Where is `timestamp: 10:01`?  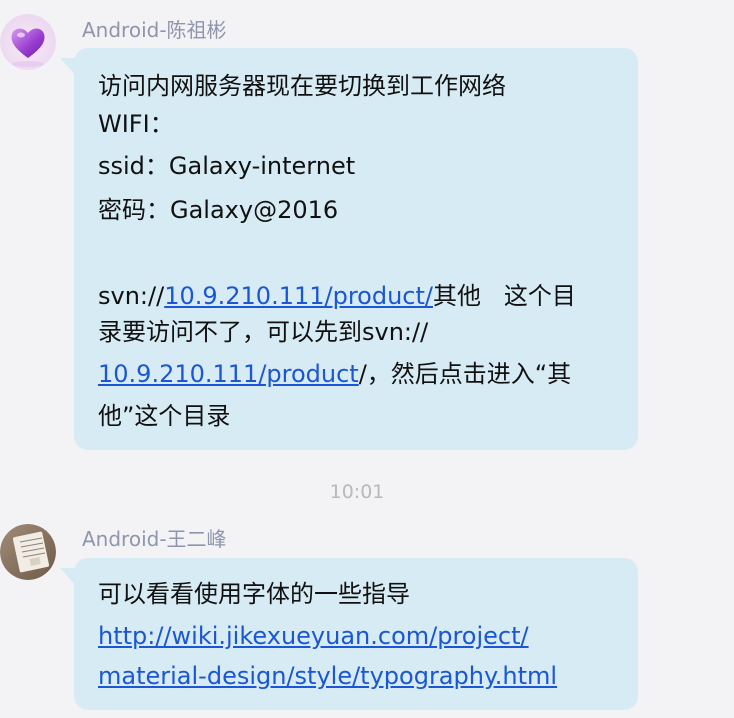
timestamp: 10:01 is located at coordinates (357, 492).